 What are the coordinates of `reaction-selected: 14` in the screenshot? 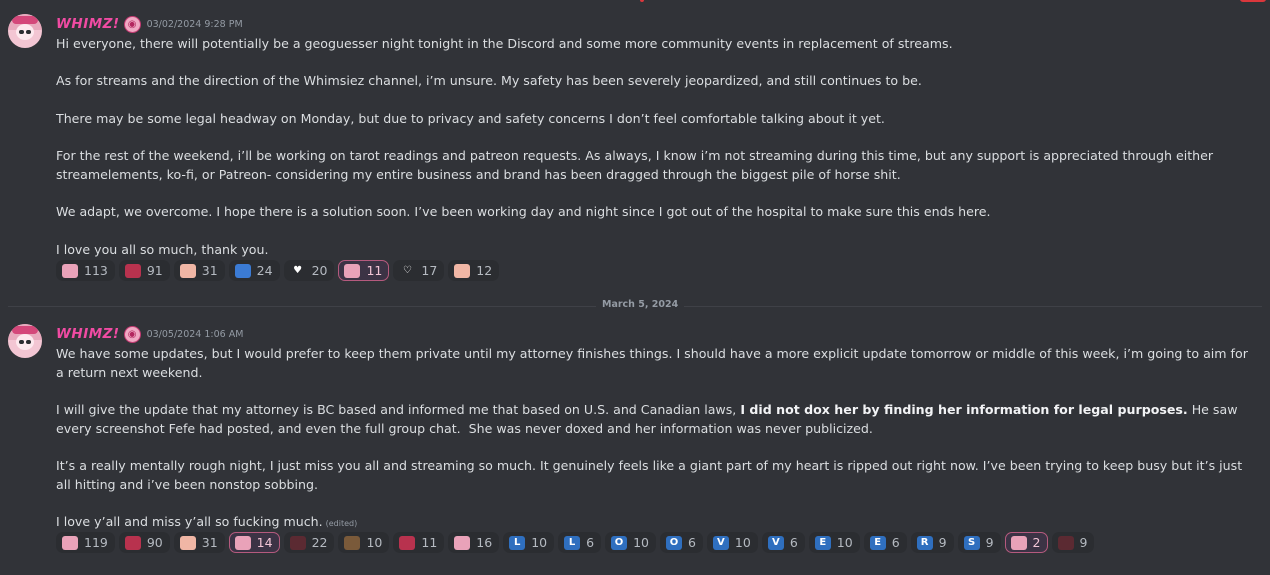 It's located at (254, 542).